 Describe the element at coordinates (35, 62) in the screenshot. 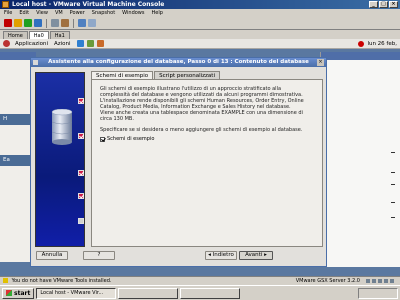

I see `window-menu-icon` at that location.